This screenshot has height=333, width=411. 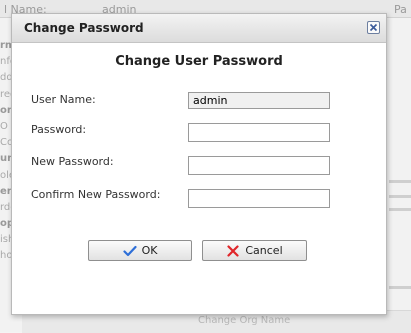 I want to click on background-footer-text: Change Org Name, so click(x=244, y=320).